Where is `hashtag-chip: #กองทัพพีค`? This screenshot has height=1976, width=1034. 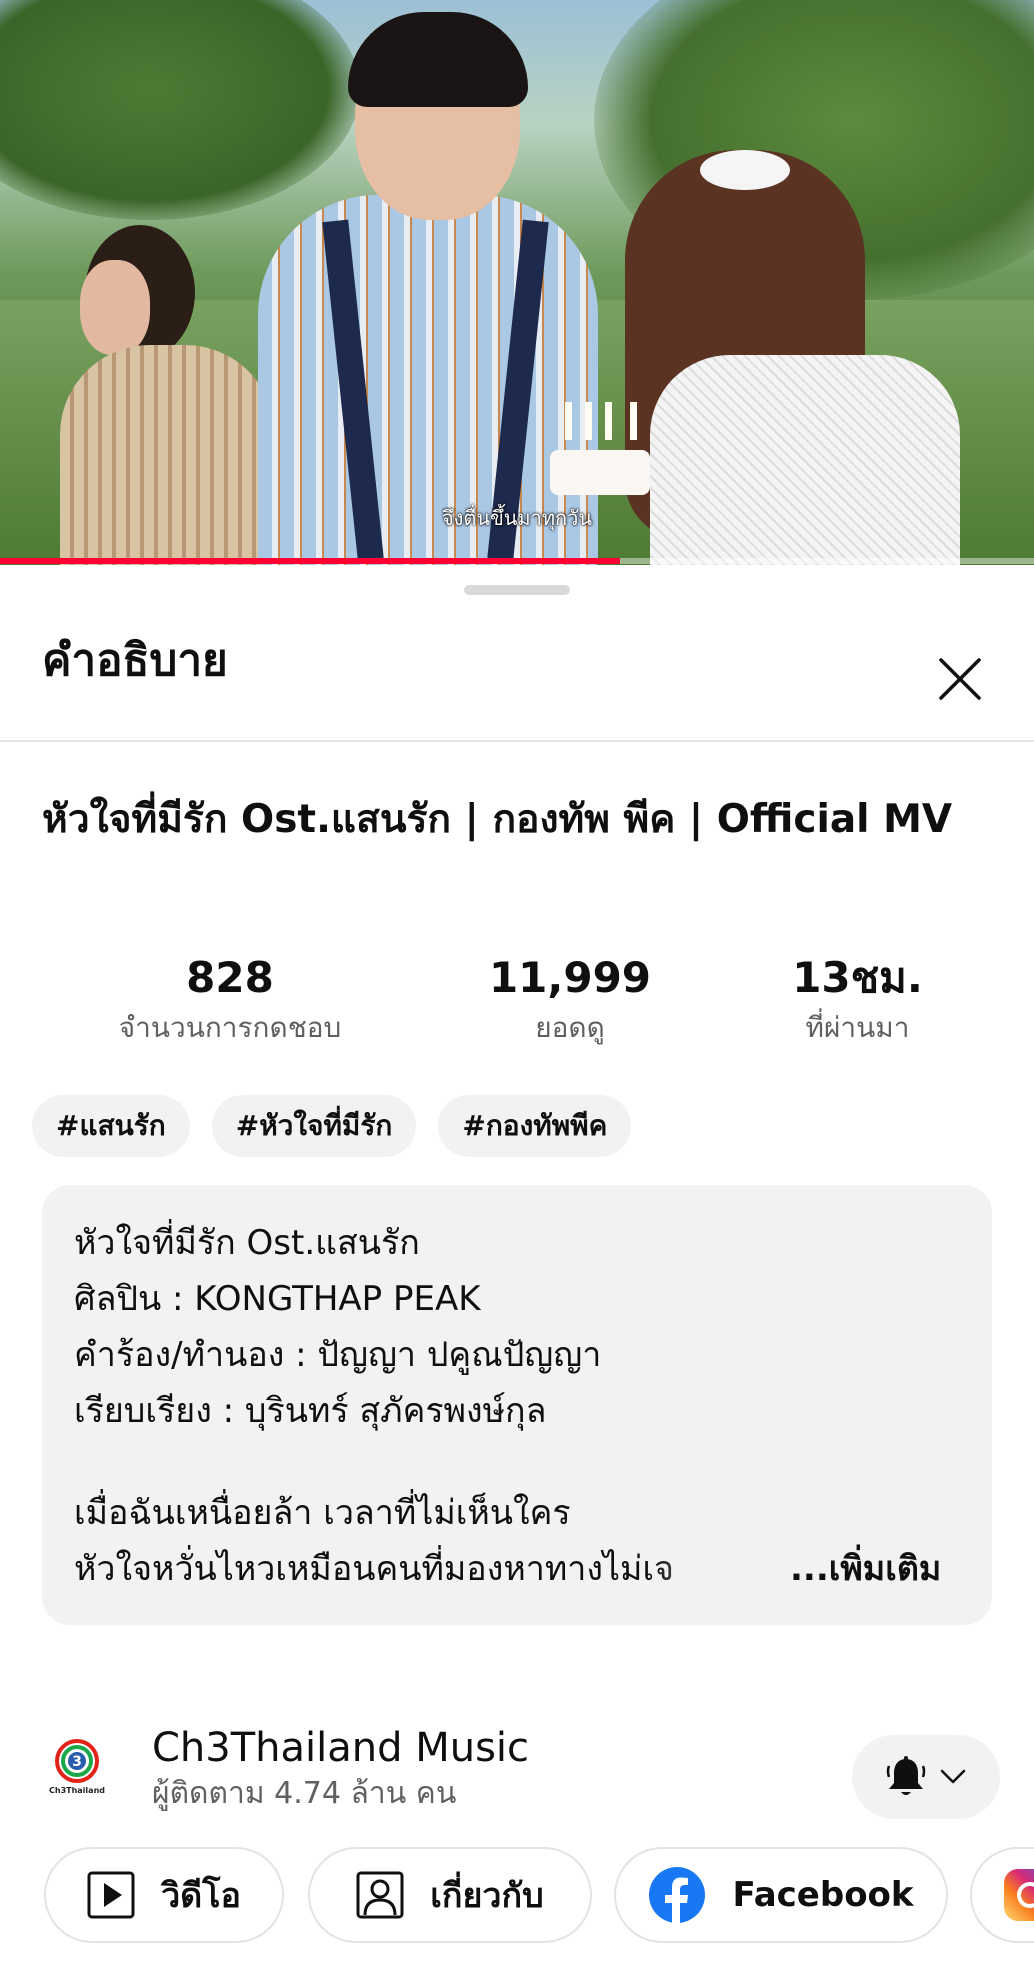 hashtag-chip: #กองทัพพีค is located at coordinates (535, 1126).